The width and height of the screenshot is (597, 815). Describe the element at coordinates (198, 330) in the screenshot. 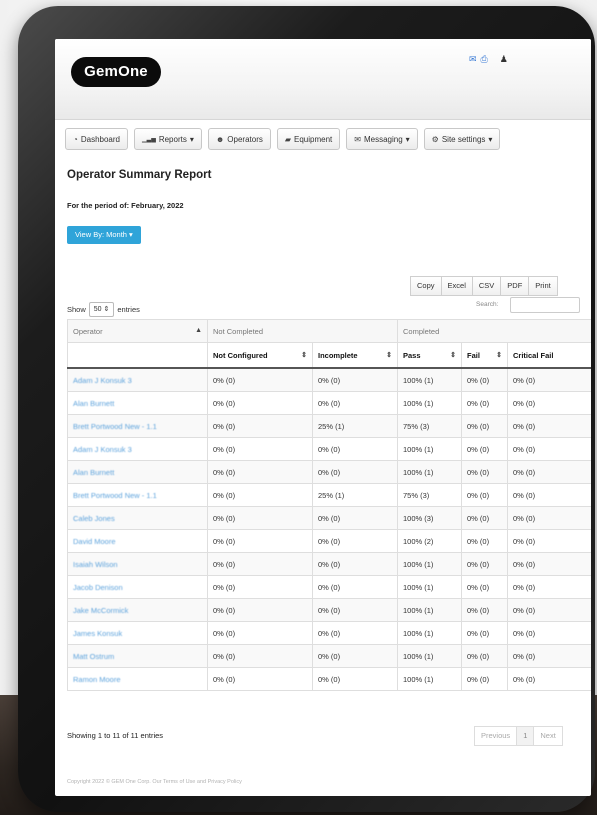

I see `sort-asc-icon: ▲` at that location.